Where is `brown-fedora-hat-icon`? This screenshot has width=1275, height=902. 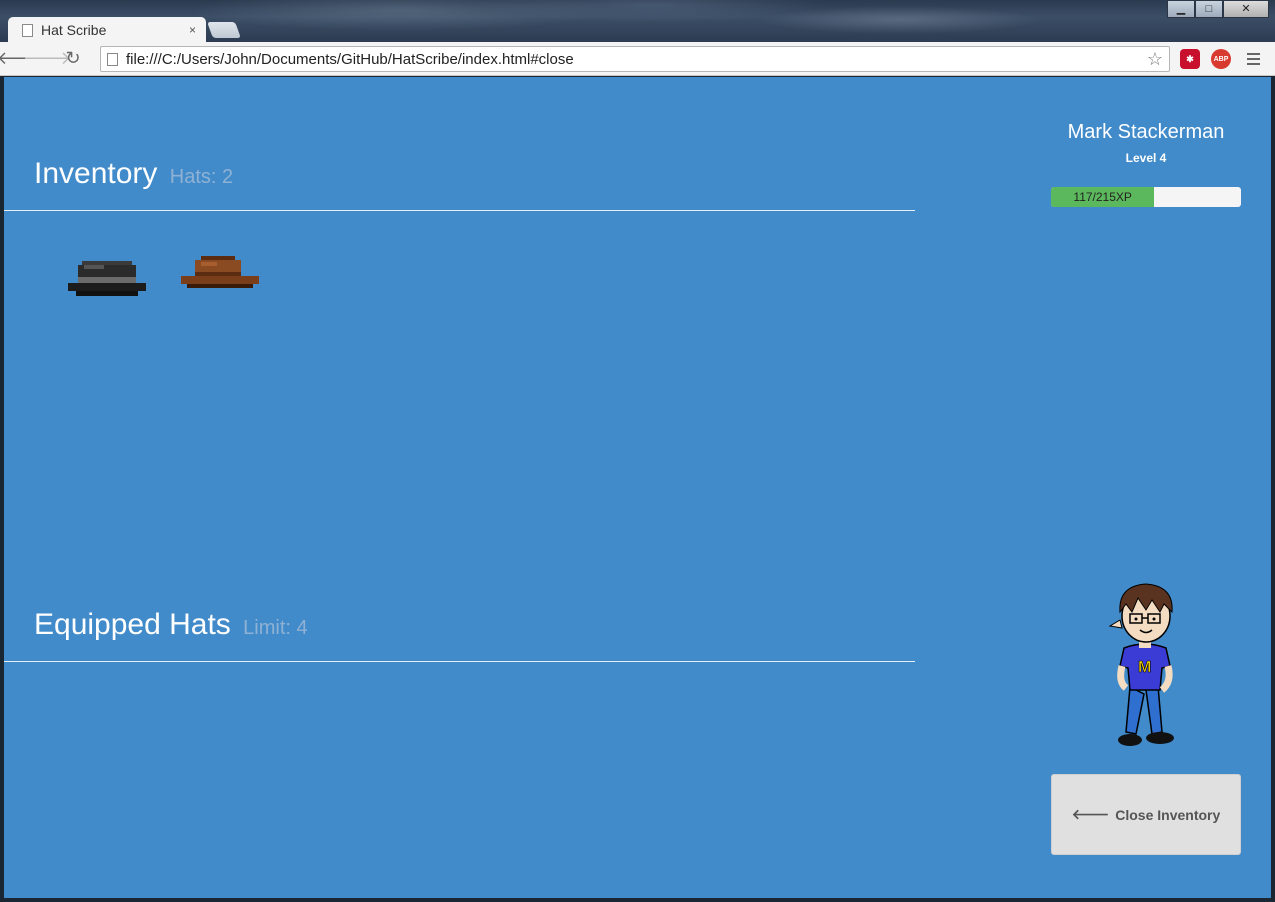 brown-fedora-hat-icon is located at coordinates (220, 275).